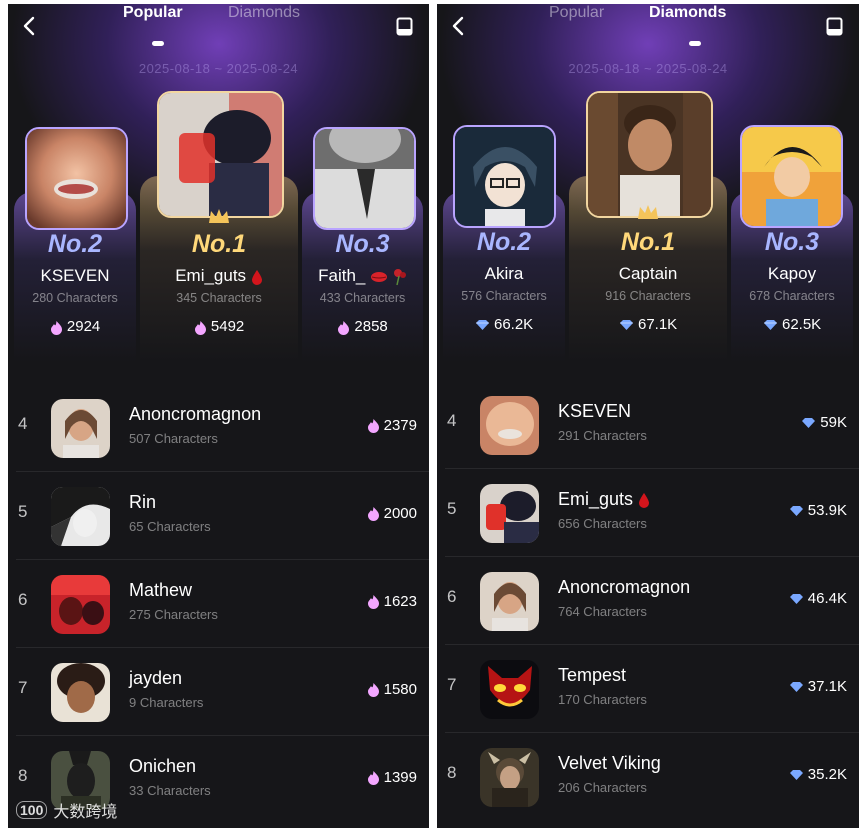  I want to click on list-item: 7 jayden 9 Characters 1580, so click(218, 692).